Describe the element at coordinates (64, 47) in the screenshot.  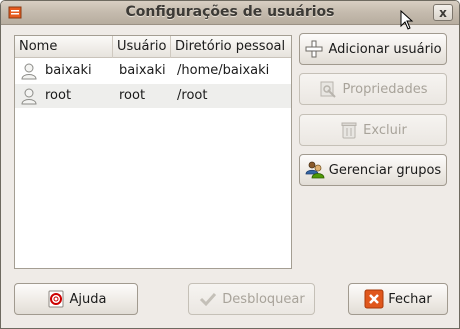
I see `column-header-name: Nome` at that location.